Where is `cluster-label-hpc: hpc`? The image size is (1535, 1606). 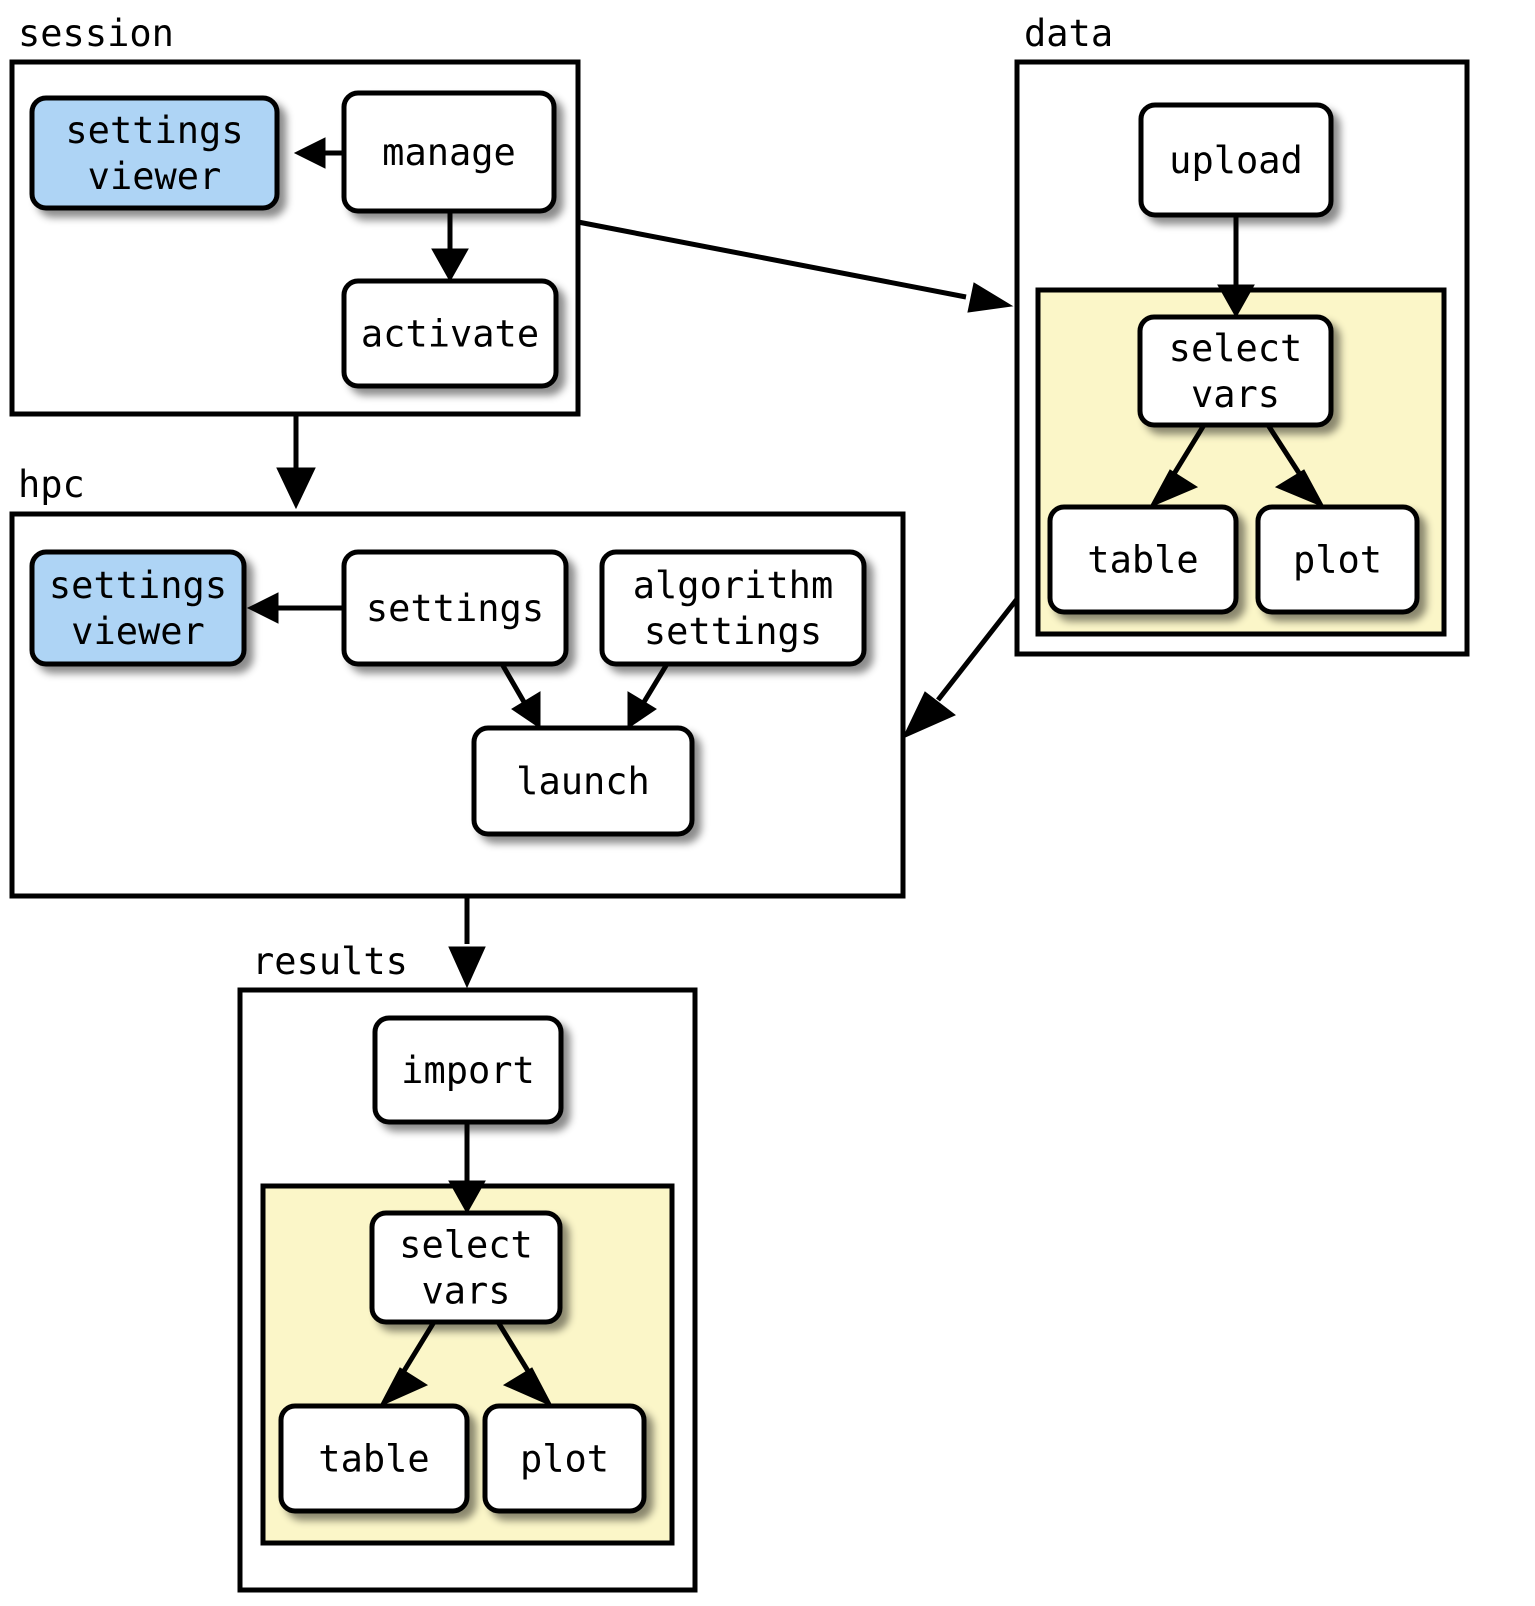
cluster-label-hpc: hpc is located at coordinates (51, 484).